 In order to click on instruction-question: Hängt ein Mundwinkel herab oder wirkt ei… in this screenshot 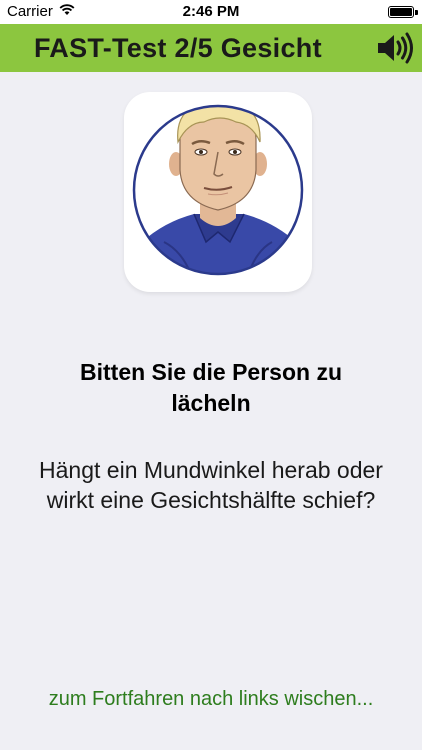, I will do `click(211, 485)`.